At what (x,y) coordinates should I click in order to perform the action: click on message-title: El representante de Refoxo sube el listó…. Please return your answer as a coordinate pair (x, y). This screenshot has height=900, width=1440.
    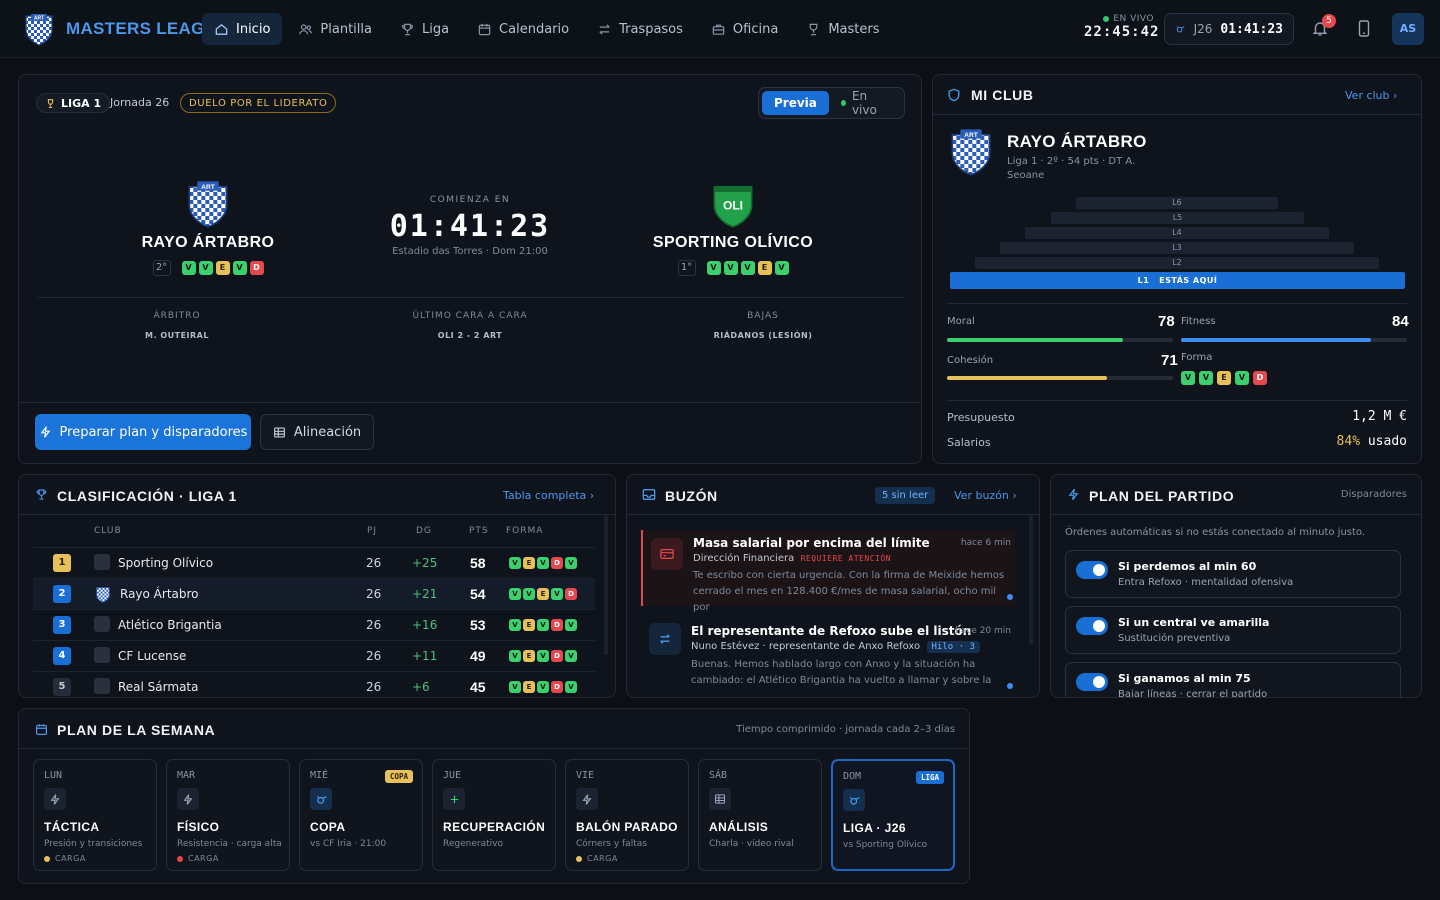
    Looking at the image, I should click on (831, 631).